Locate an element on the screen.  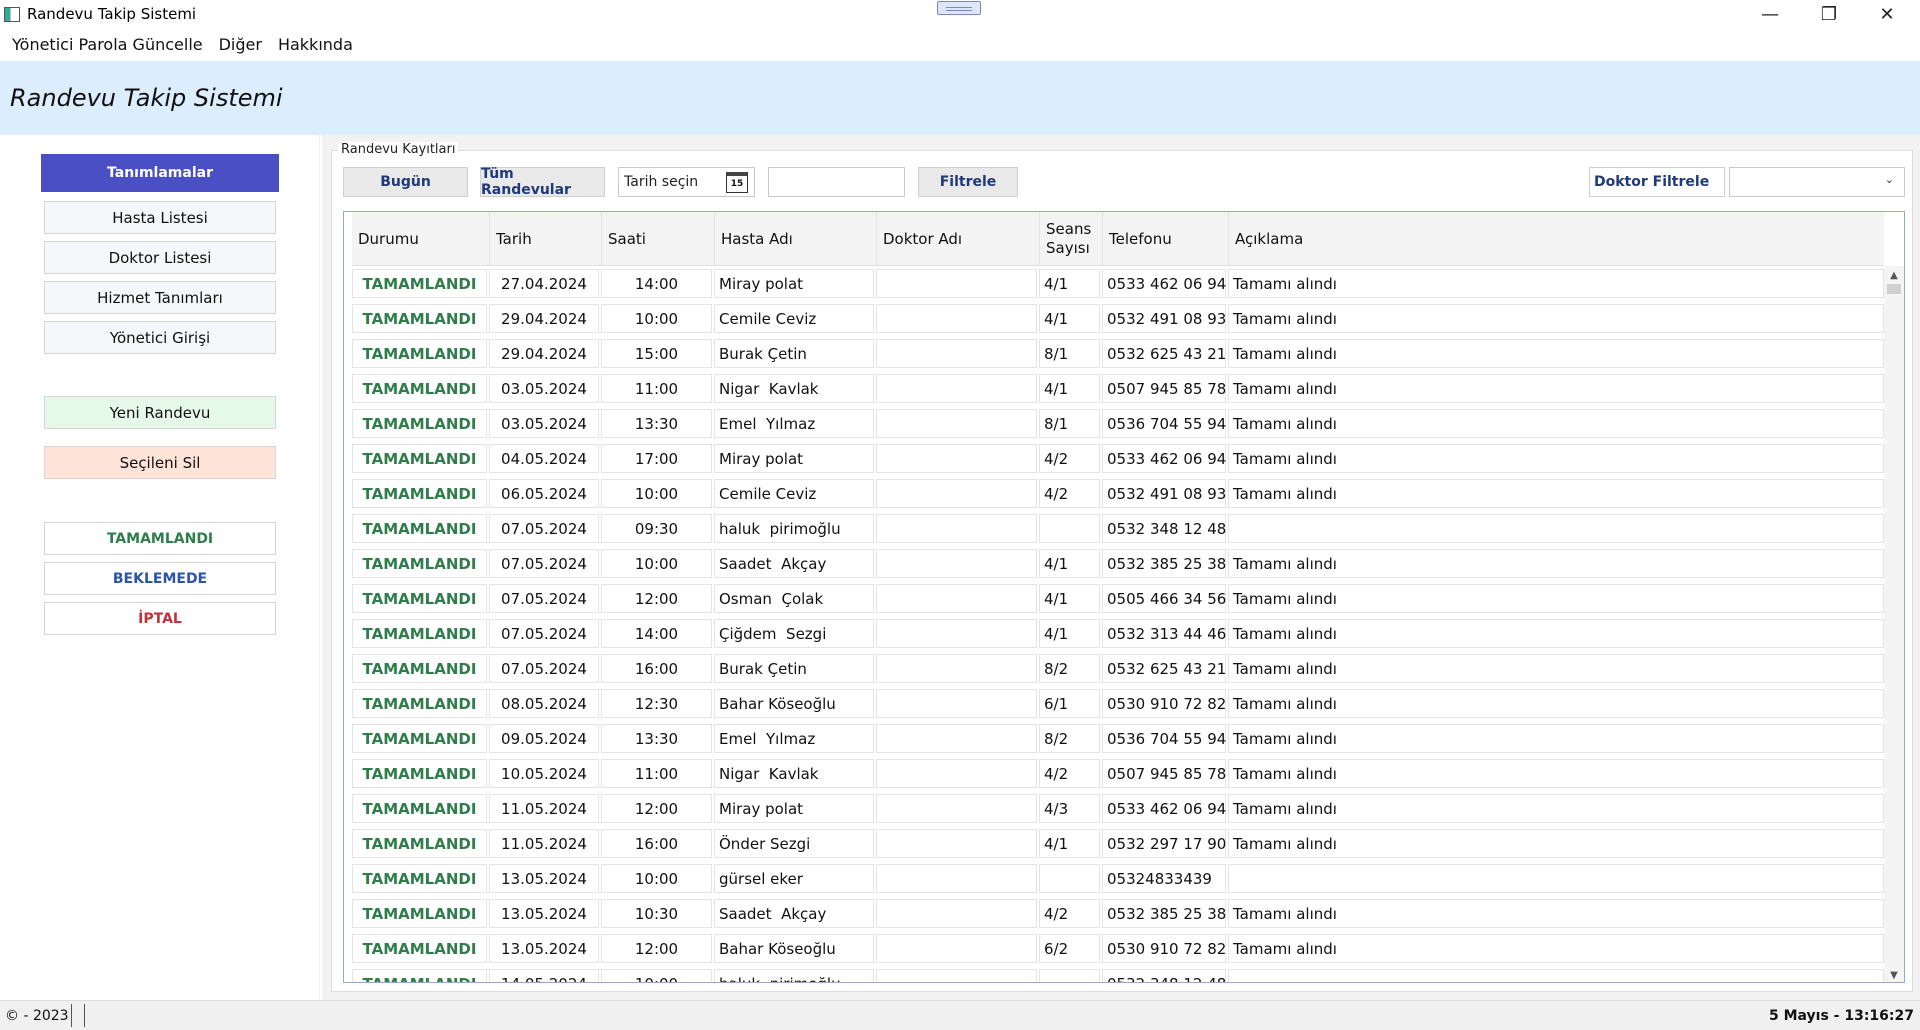
cell-time: 10:30 is located at coordinates (656, 913).